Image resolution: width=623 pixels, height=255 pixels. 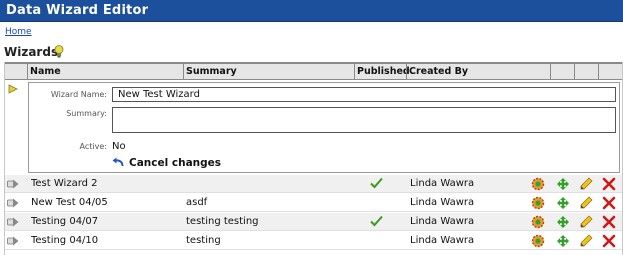 I want to click on undo-icon, so click(x=118, y=162).